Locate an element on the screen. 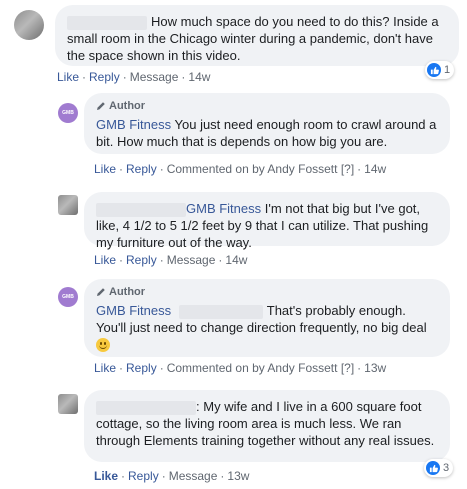 This screenshot has width=467, height=489. comment-text-prefix: : is located at coordinates (198, 406).